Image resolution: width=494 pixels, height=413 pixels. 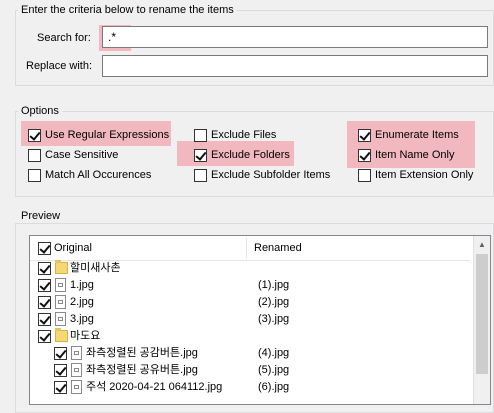 What do you see at coordinates (246, 248) in the screenshot?
I see `column-divider` at bounding box center [246, 248].